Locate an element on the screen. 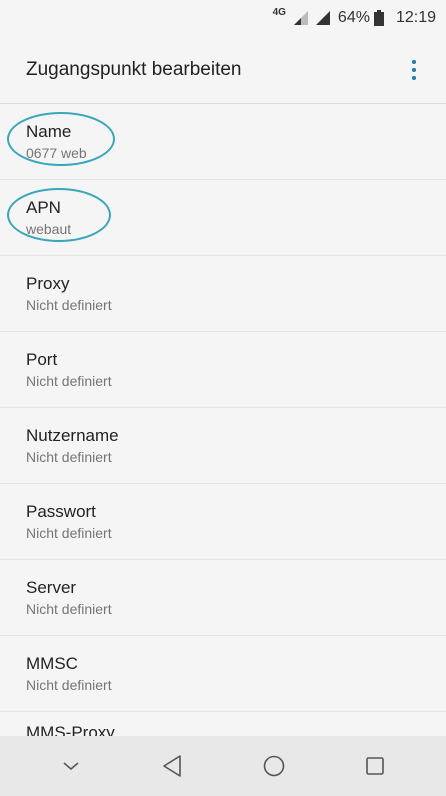 The width and height of the screenshot is (446, 796). pref-title: APN is located at coordinates (43, 207).